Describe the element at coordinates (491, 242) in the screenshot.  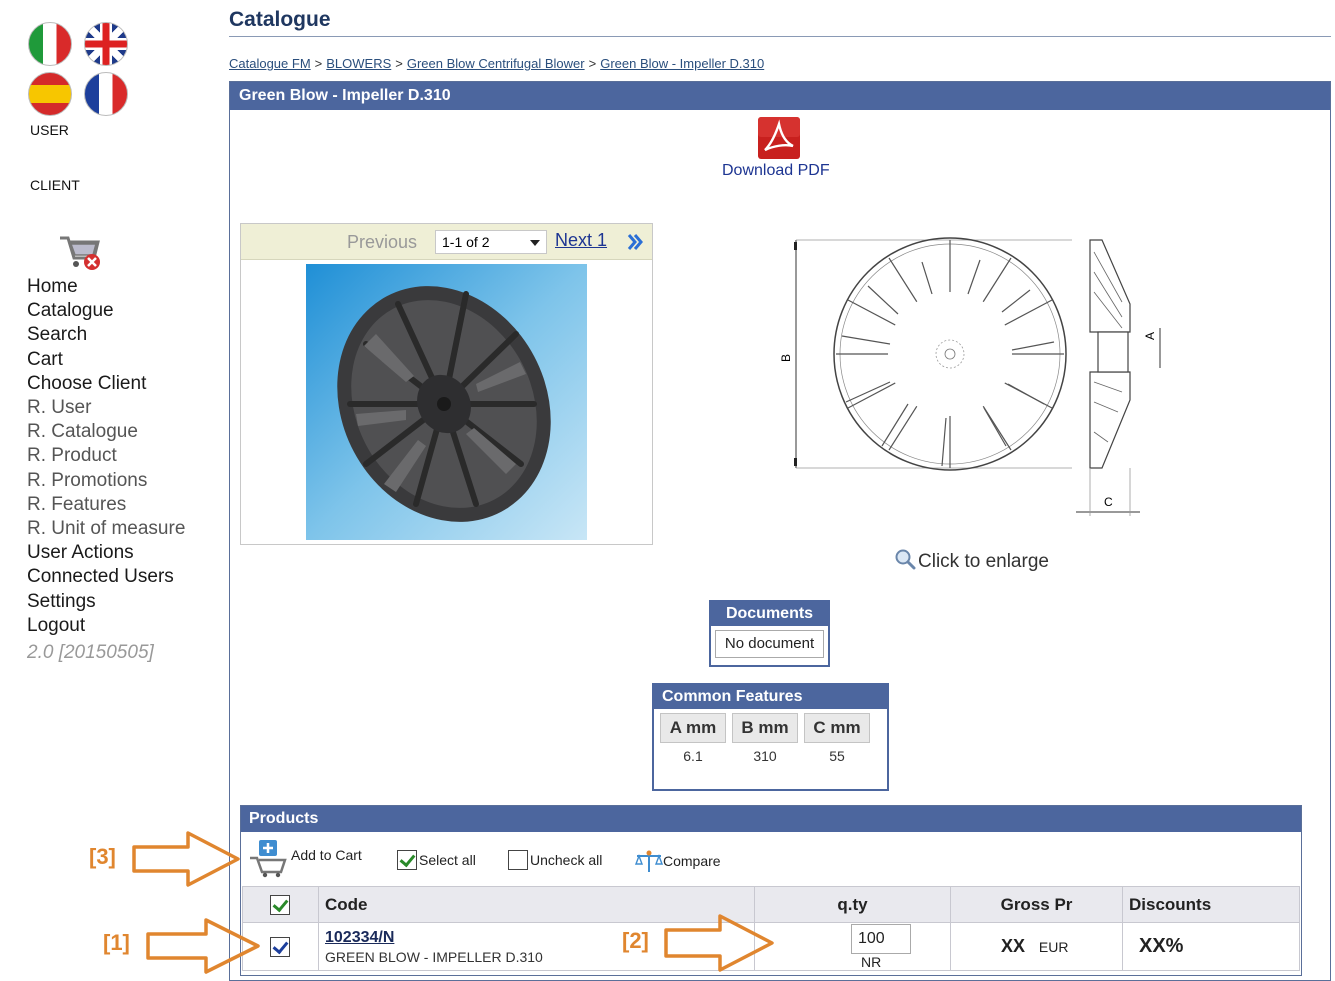
I see `pager-select: 1-1 of 2` at that location.